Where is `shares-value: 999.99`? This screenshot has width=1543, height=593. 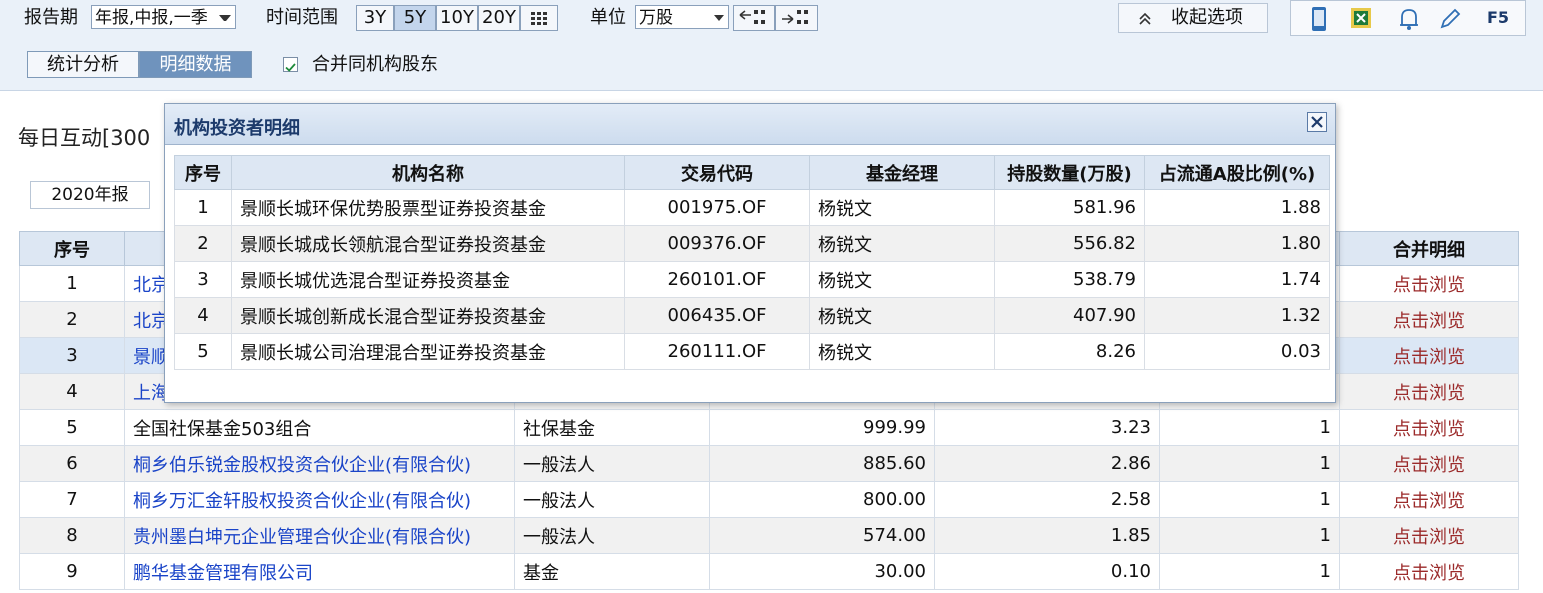 shares-value: 999.99 is located at coordinates (822, 427).